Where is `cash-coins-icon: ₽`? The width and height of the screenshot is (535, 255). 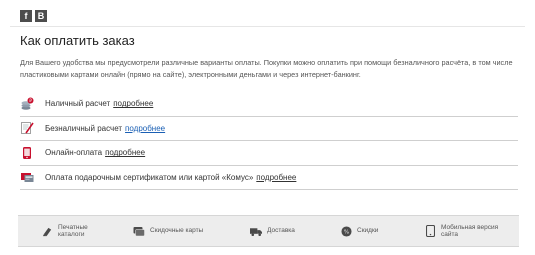 cash-coins-icon: ₽ is located at coordinates (27, 104).